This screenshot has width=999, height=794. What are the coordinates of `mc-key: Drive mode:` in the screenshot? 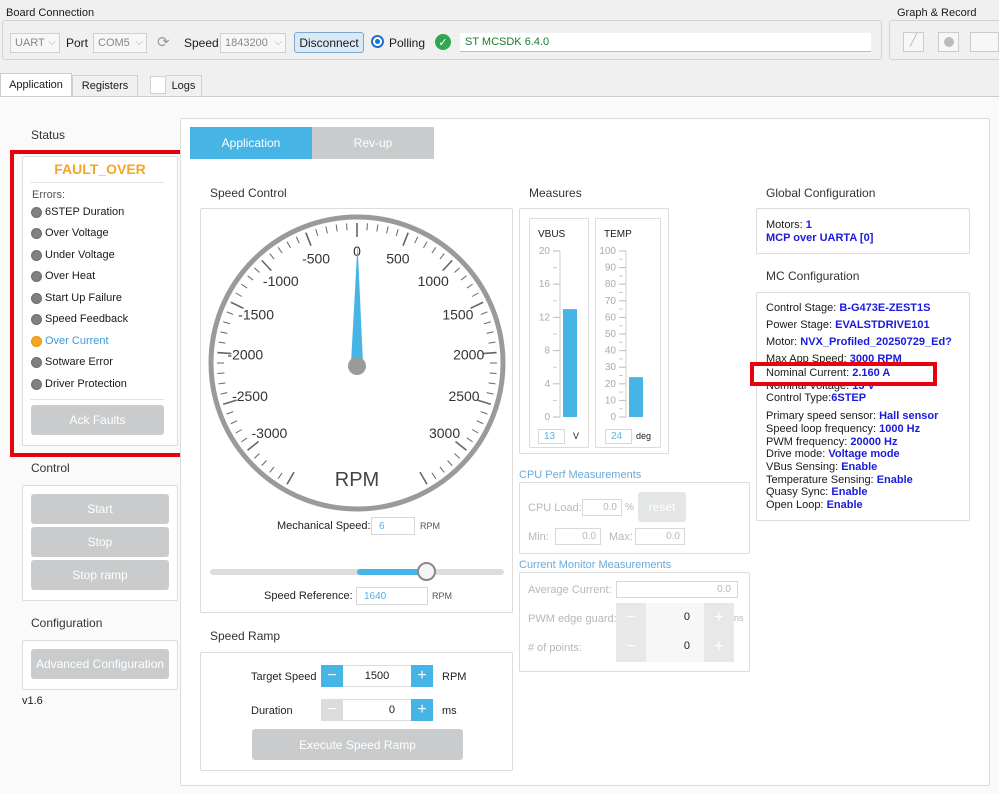 It's located at (796, 454).